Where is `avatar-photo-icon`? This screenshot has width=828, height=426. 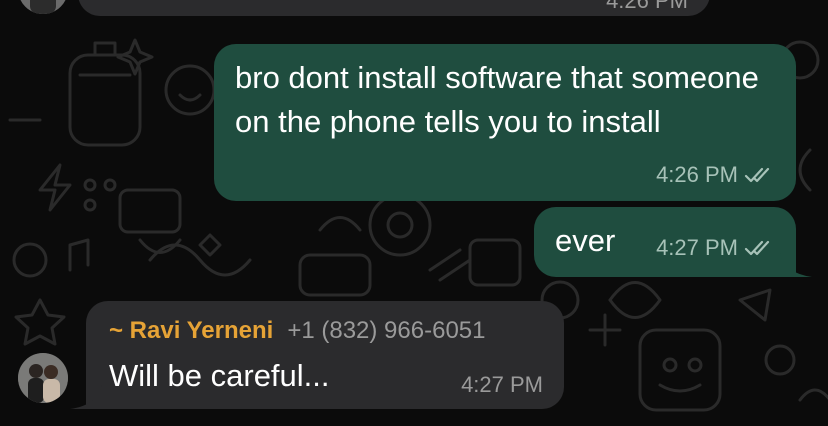
avatar-photo-icon is located at coordinates (43, 378).